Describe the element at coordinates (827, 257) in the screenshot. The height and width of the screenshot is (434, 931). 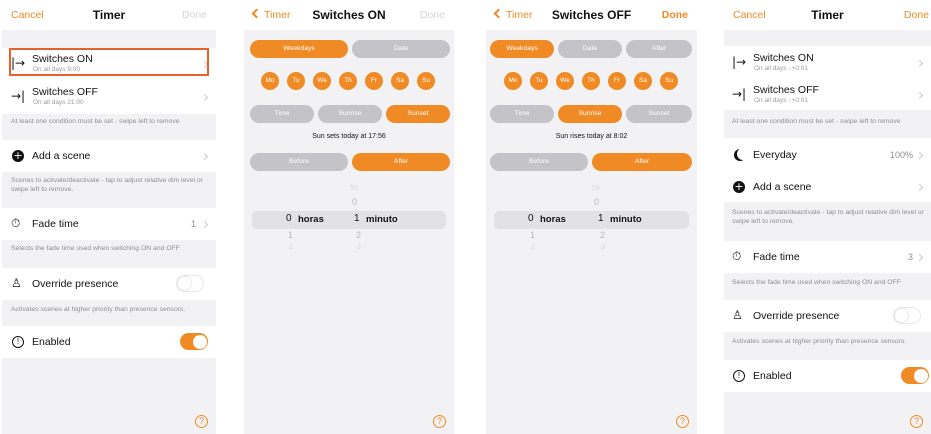
I see `fade-time-row: ⏱ Fade time 3` at that location.